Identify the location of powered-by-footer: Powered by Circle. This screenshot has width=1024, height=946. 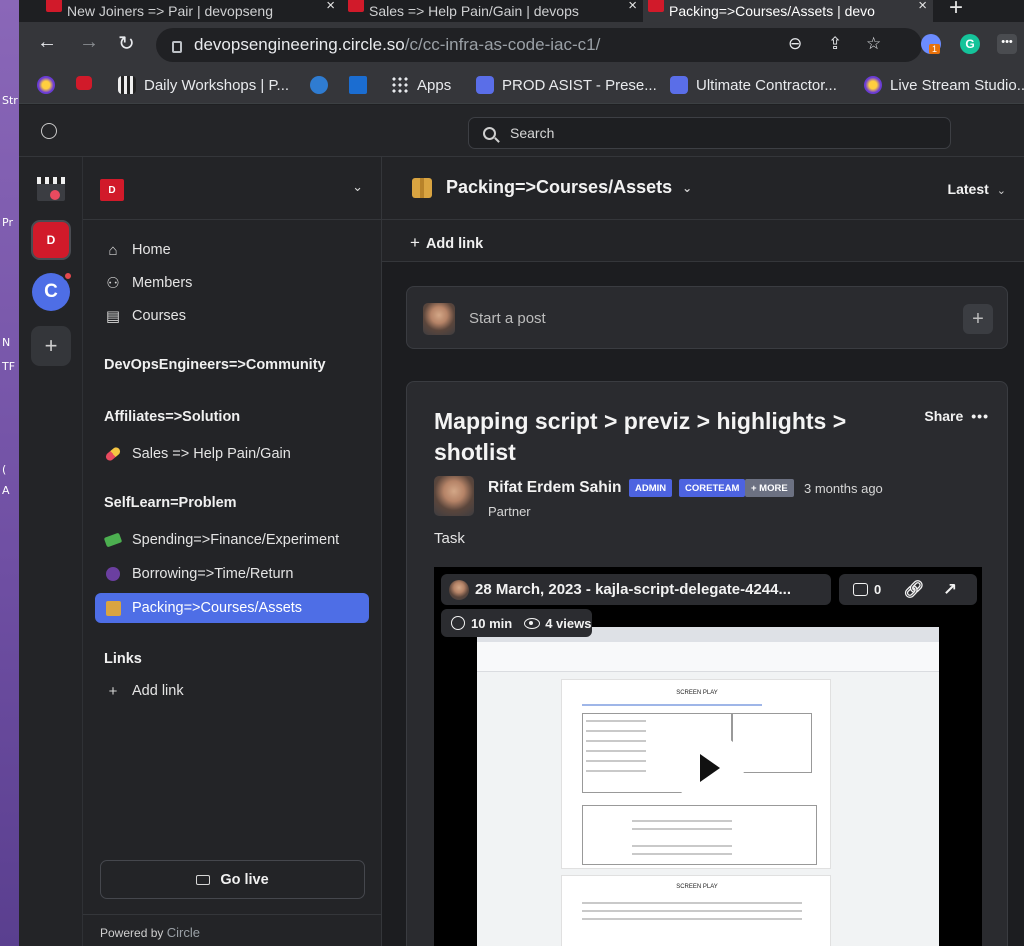
(232, 930).